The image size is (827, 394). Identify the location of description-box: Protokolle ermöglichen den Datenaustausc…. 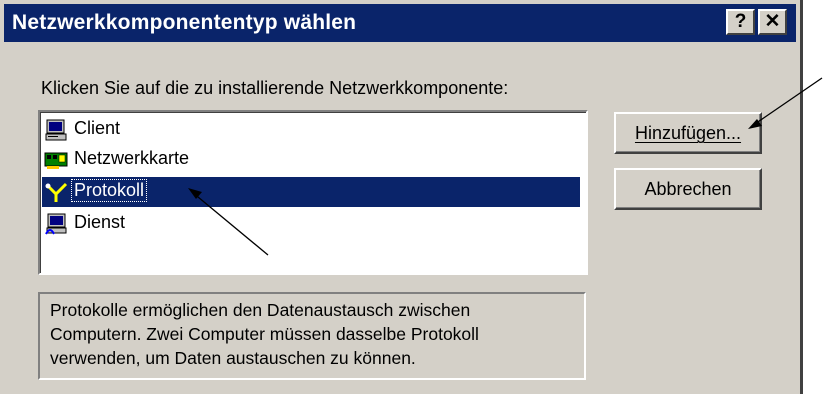
(312, 336).